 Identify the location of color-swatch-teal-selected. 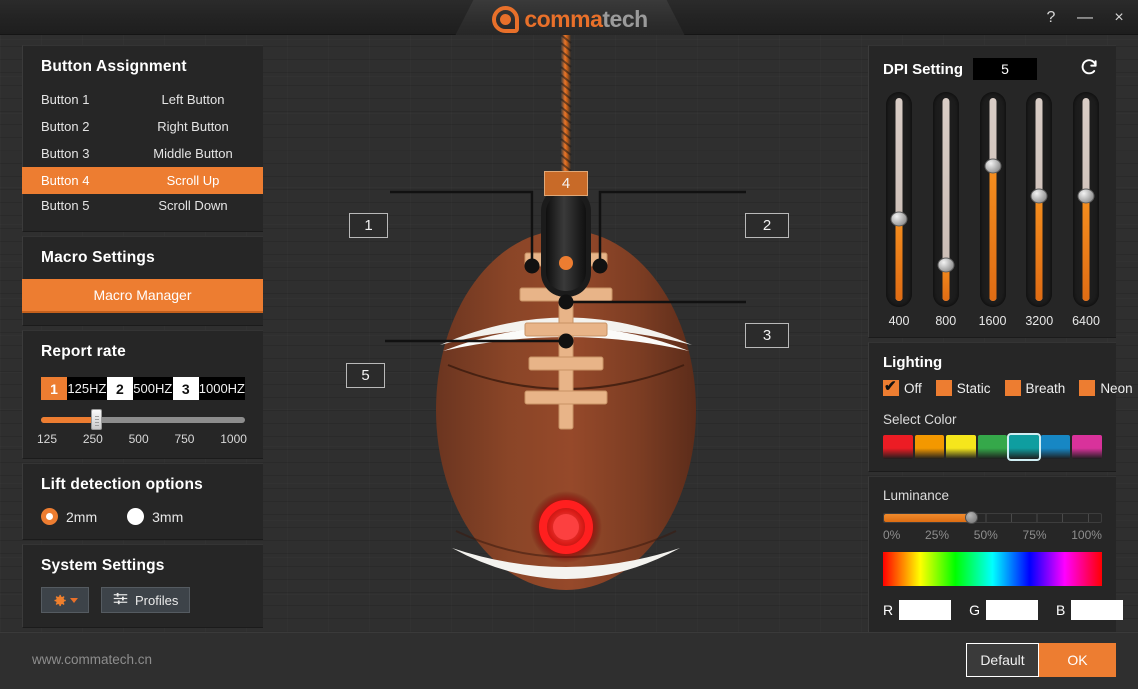
(1024, 447).